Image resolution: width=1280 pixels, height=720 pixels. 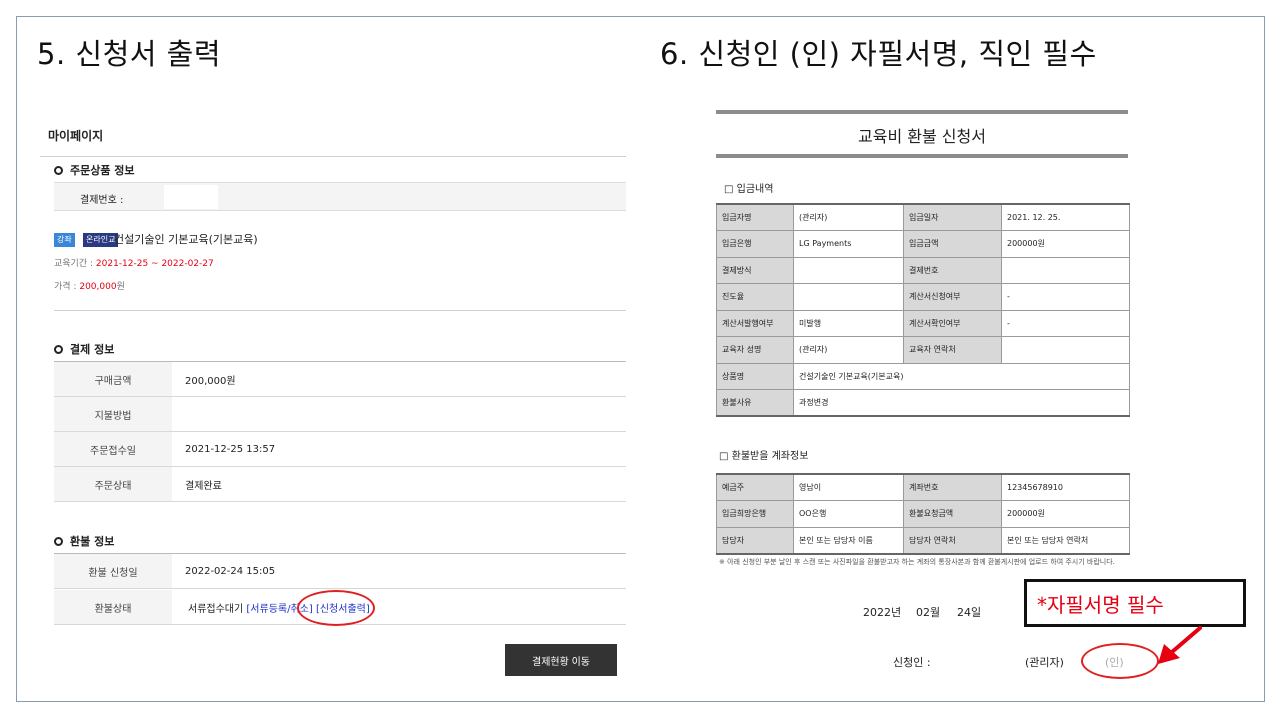 What do you see at coordinates (952, 487) in the screenshot?
I see `cell: 계좌번호` at bounding box center [952, 487].